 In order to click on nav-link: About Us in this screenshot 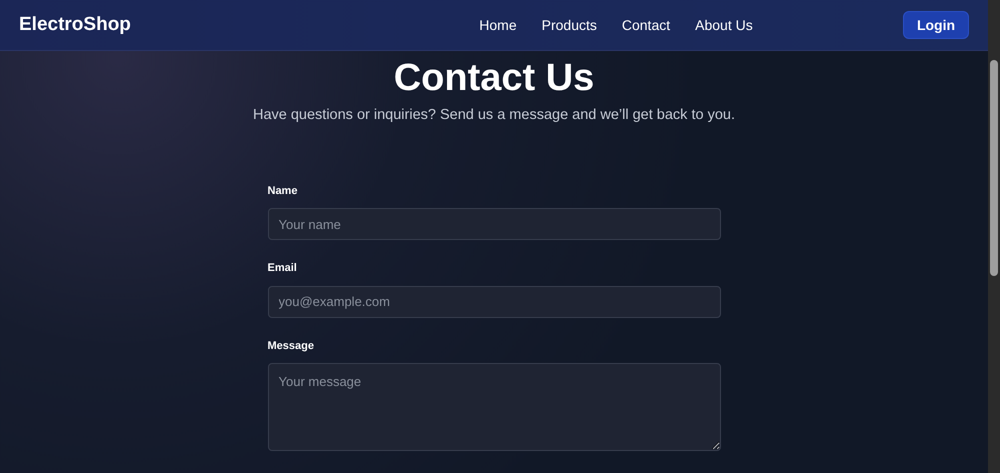, I will do `click(724, 25)`.